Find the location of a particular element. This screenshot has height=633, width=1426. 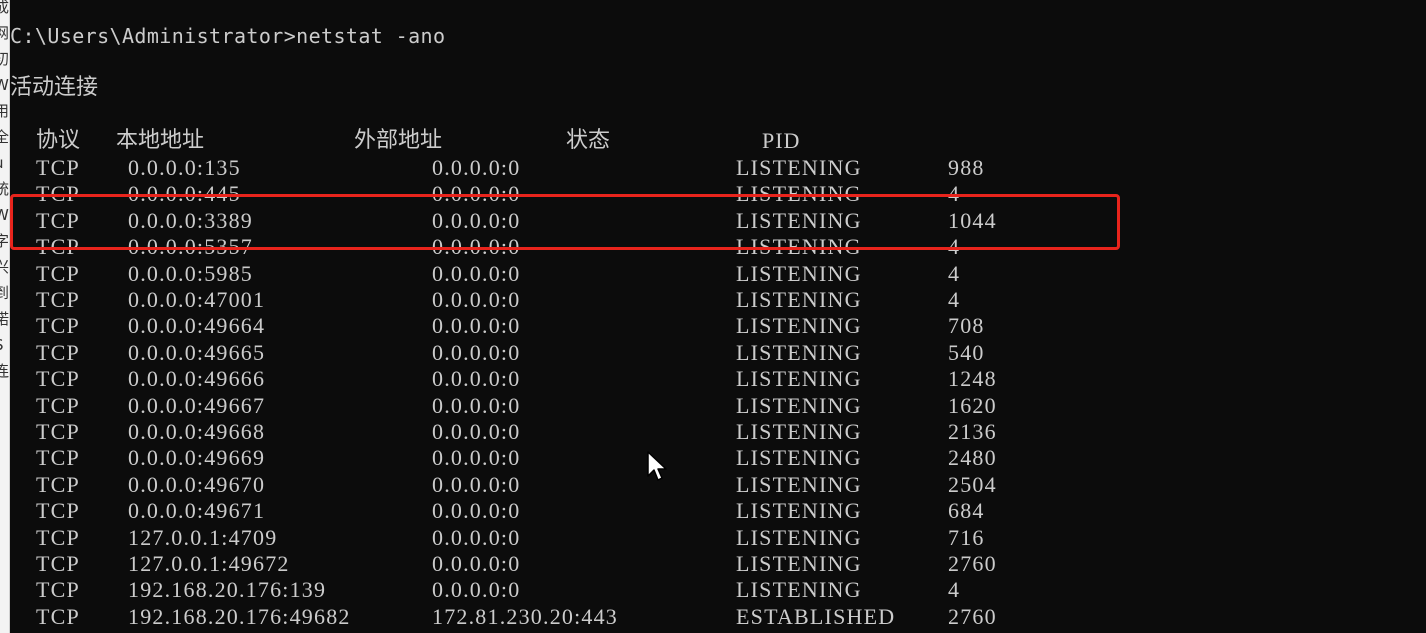

cell-local: 192.168.20.176:49682 is located at coordinates (239, 616).